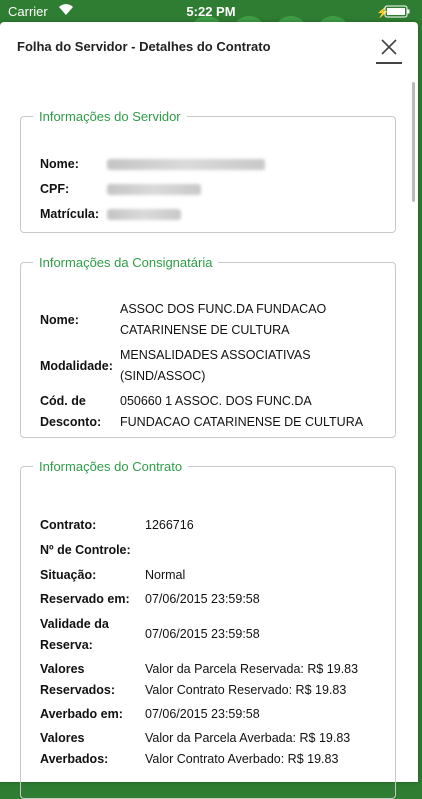  I want to click on cod-desconto-label-line1: Cód. de, so click(63, 401).